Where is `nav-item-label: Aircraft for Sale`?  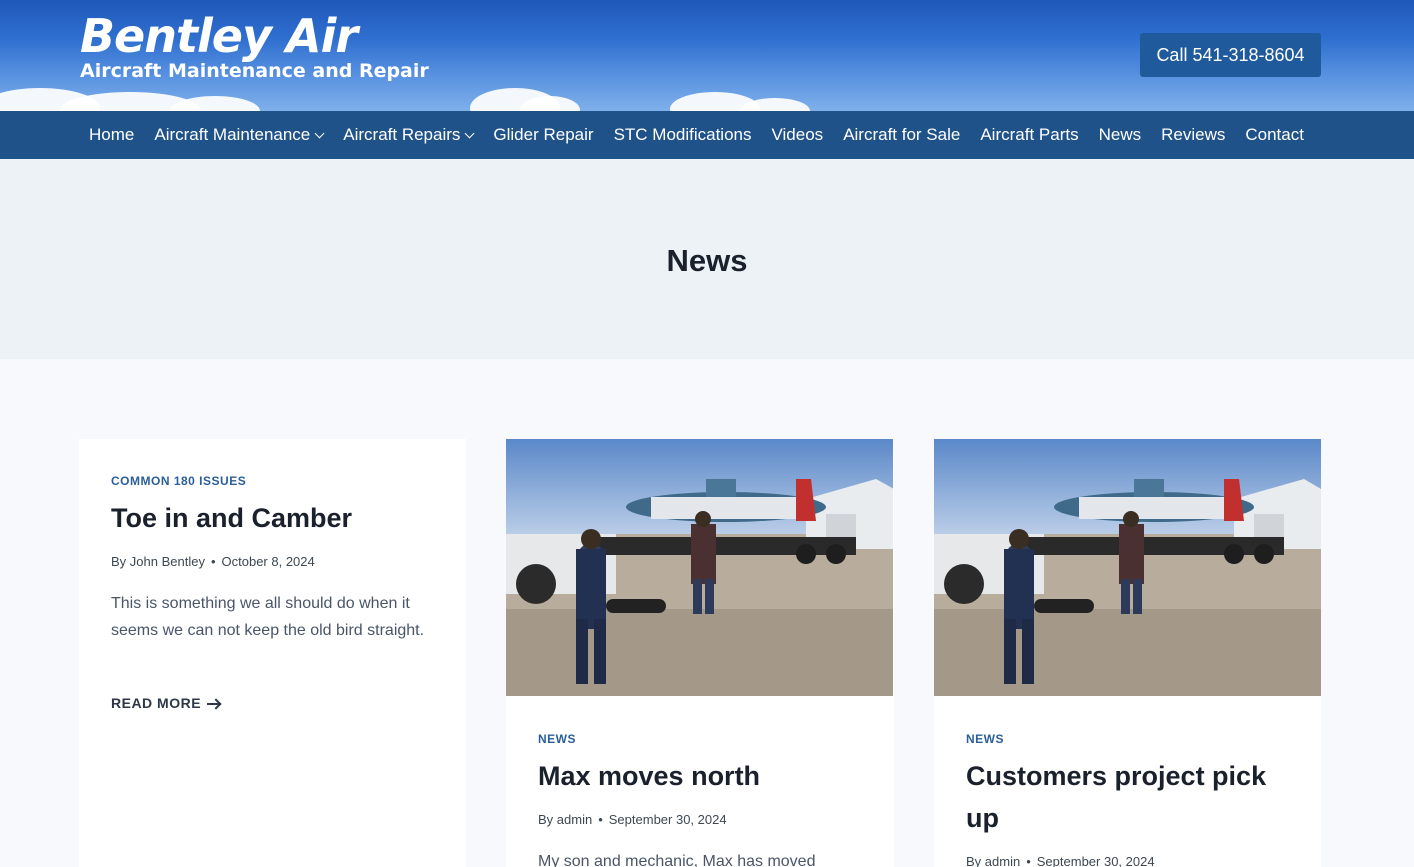
nav-item-label: Aircraft for Sale is located at coordinates (902, 134).